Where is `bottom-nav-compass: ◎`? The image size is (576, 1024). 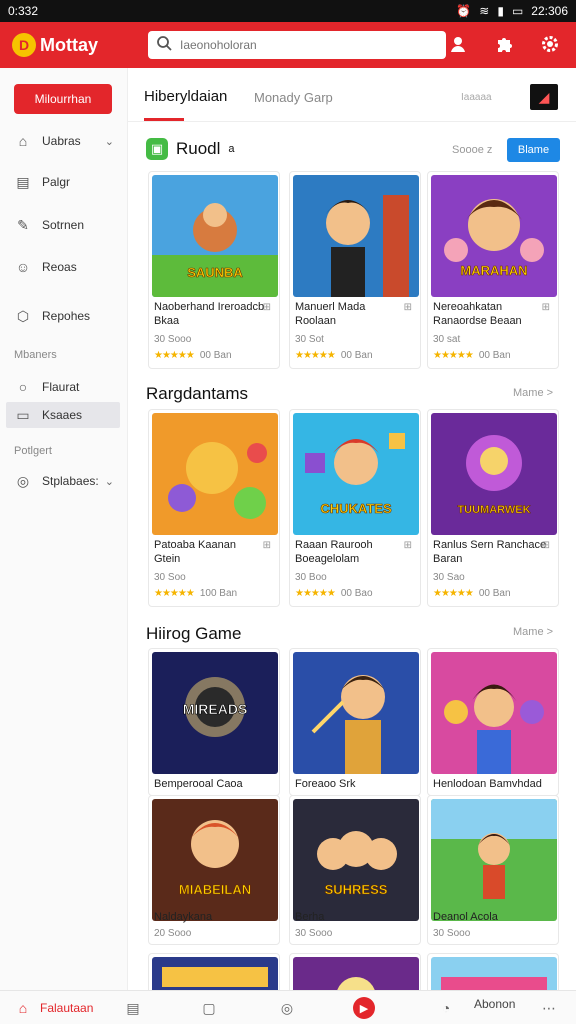
bottom-nav-compass: ◎ is located at coordinates (287, 1008).